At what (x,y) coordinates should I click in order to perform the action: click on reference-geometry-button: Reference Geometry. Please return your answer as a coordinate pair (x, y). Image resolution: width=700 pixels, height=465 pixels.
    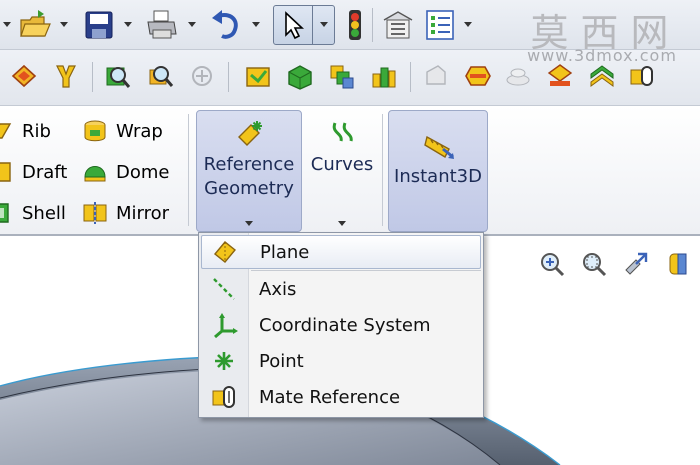
    Looking at the image, I should click on (249, 171).